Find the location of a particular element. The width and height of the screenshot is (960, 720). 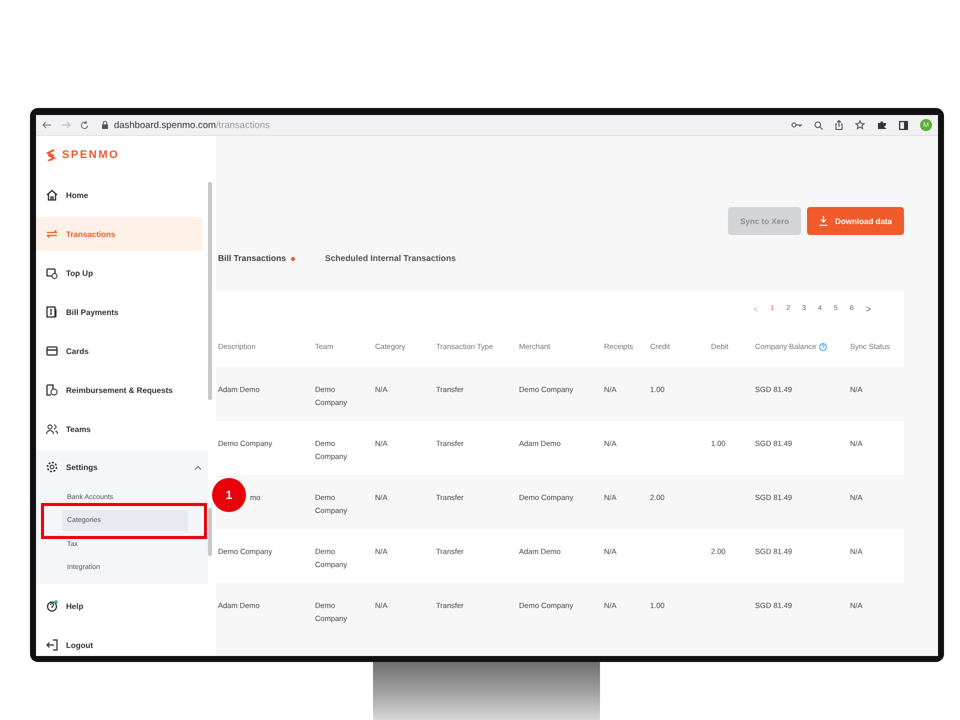

nav-item: Teams is located at coordinates (119, 429).